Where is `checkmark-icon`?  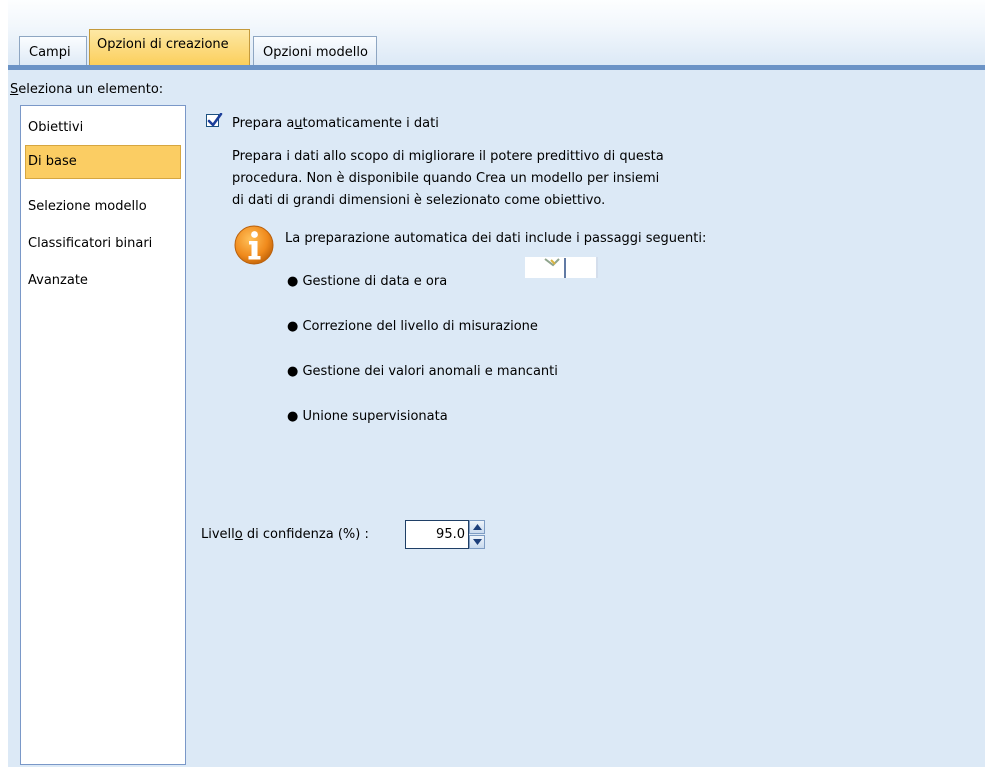 checkmark-icon is located at coordinates (215, 120).